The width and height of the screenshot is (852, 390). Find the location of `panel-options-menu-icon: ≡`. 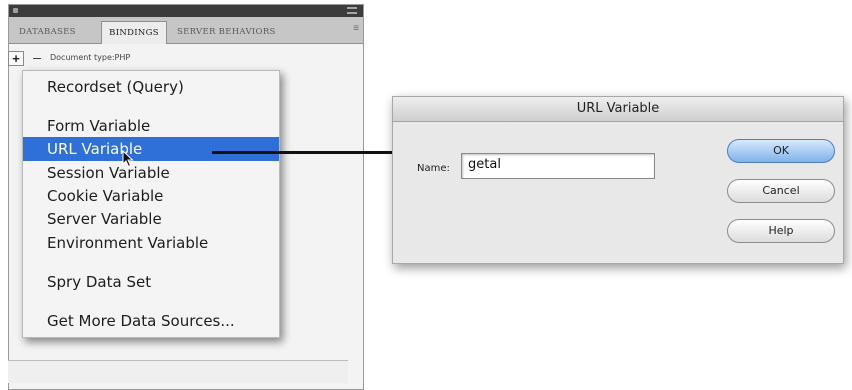

panel-options-menu-icon: ≡ is located at coordinates (356, 28).